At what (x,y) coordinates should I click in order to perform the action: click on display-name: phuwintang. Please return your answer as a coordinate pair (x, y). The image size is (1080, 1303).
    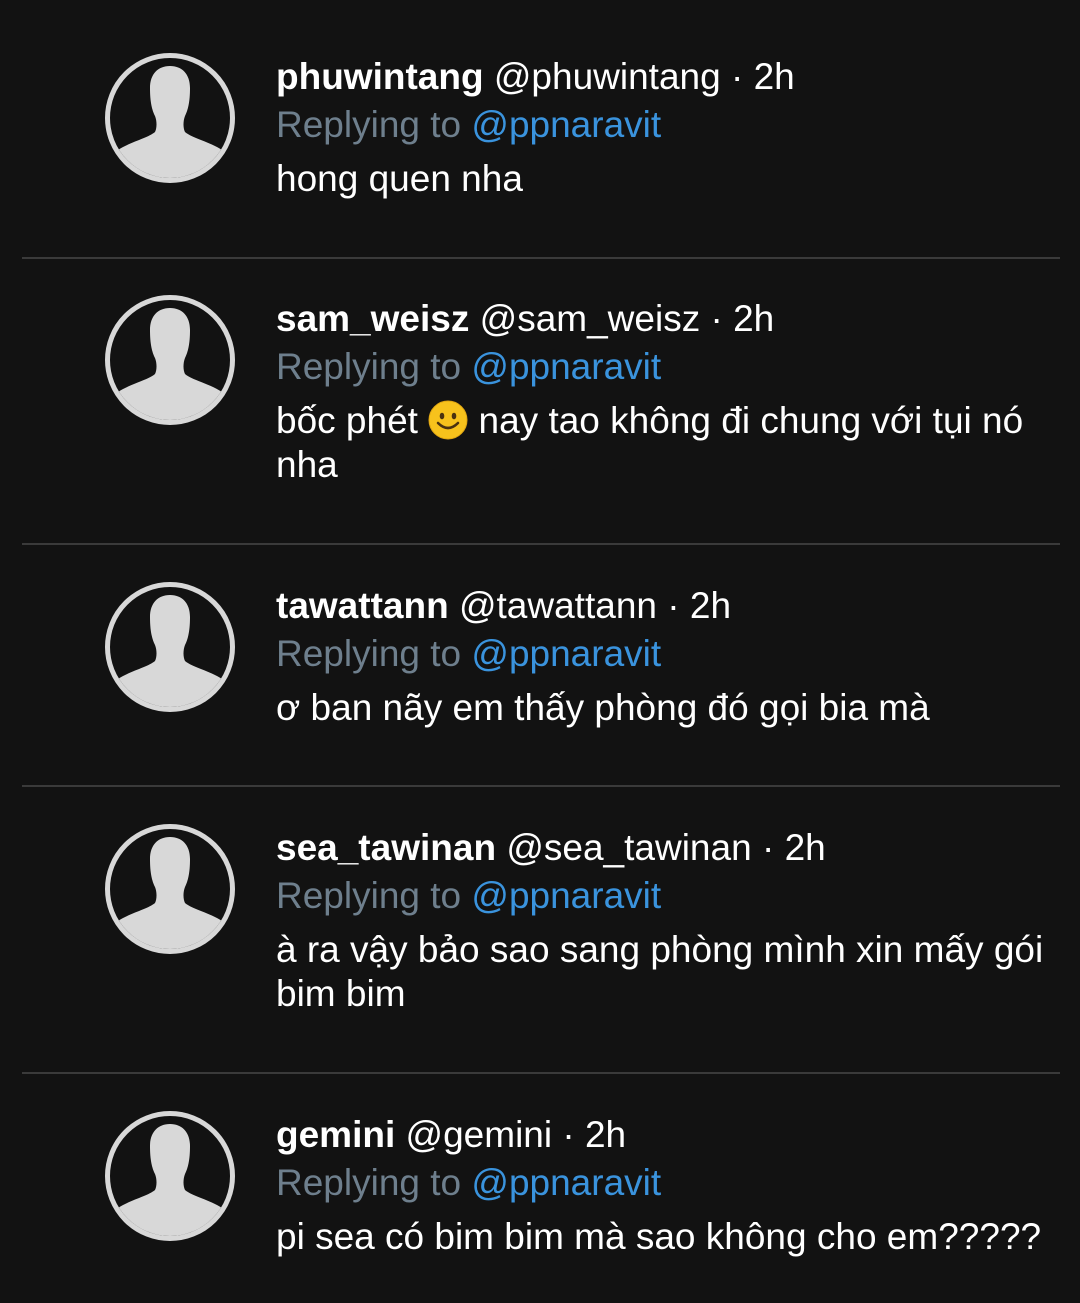
    Looking at the image, I should click on (380, 76).